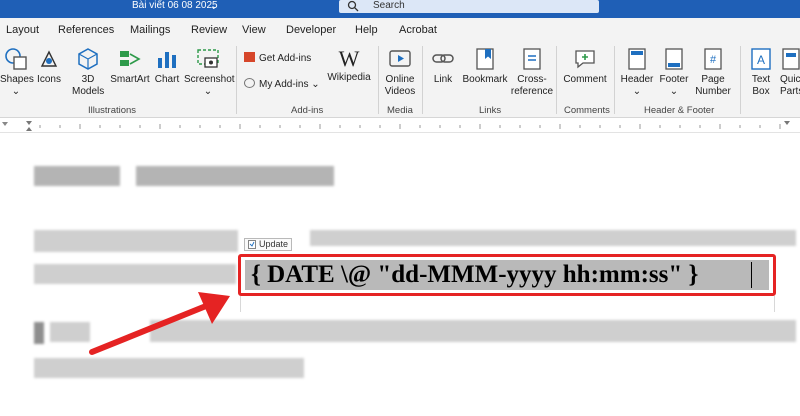 This screenshot has height=416, width=800. Describe the element at coordinates (751, 275) in the screenshot. I see `text-cursor` at that location.